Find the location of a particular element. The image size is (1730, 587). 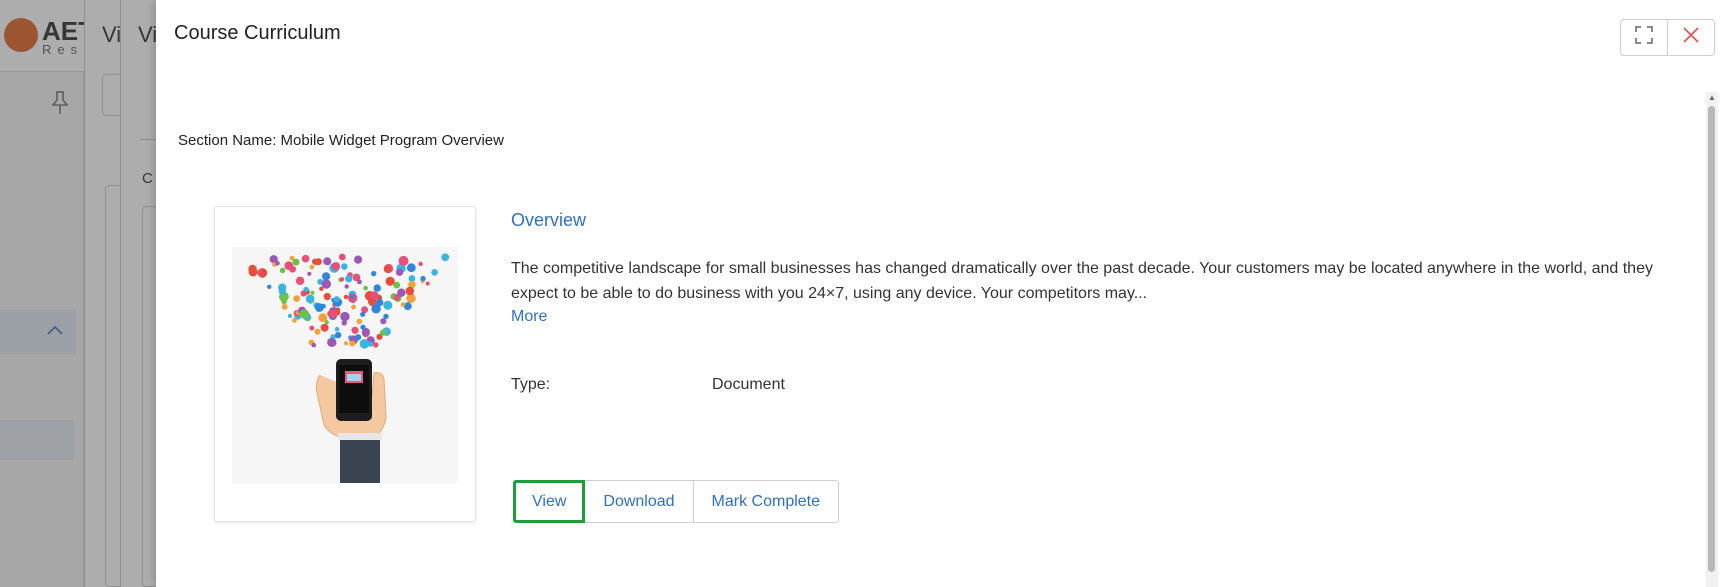

download-button: Download is located at coordinates (639, 501).